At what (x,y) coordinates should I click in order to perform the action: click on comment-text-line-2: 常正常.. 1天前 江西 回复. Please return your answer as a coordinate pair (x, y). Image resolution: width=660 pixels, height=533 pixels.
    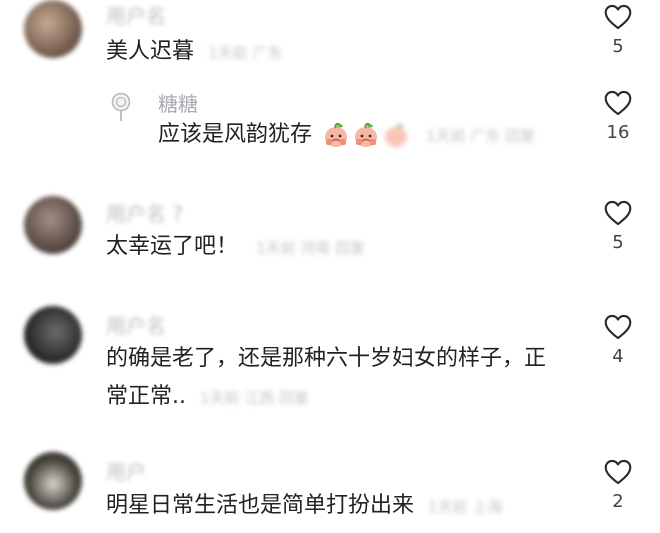
    Looking at the image, I should click on (207, 397).